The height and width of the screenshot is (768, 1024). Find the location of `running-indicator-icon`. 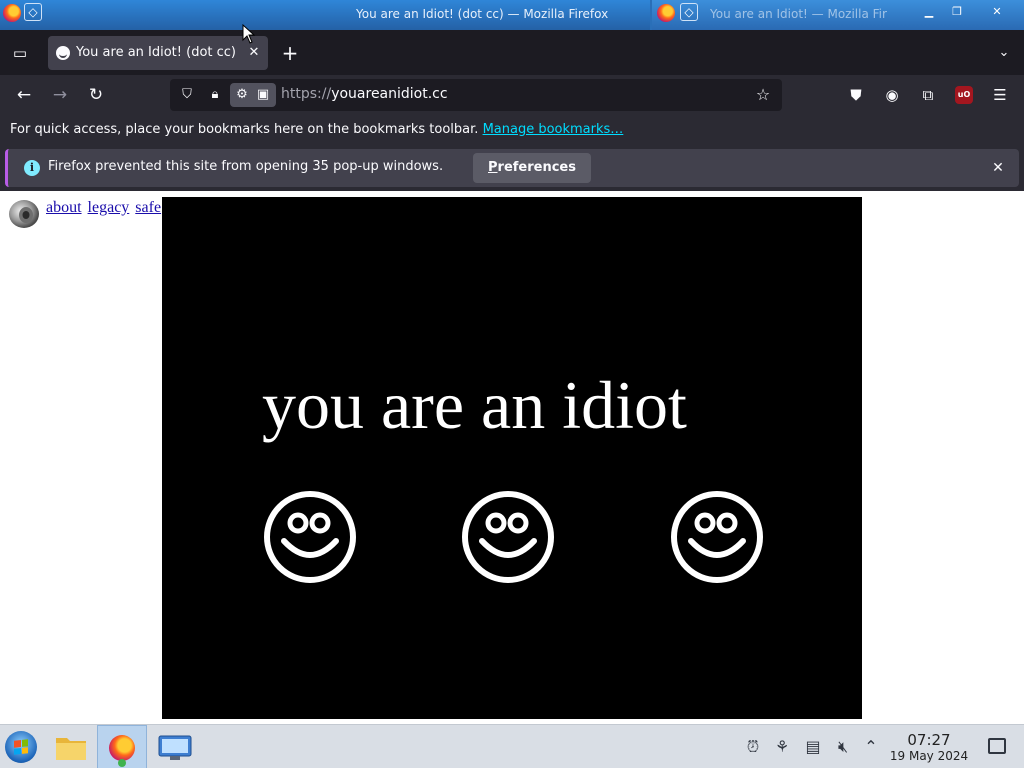

running-indicator-icon is located at coordinates (122, 763).